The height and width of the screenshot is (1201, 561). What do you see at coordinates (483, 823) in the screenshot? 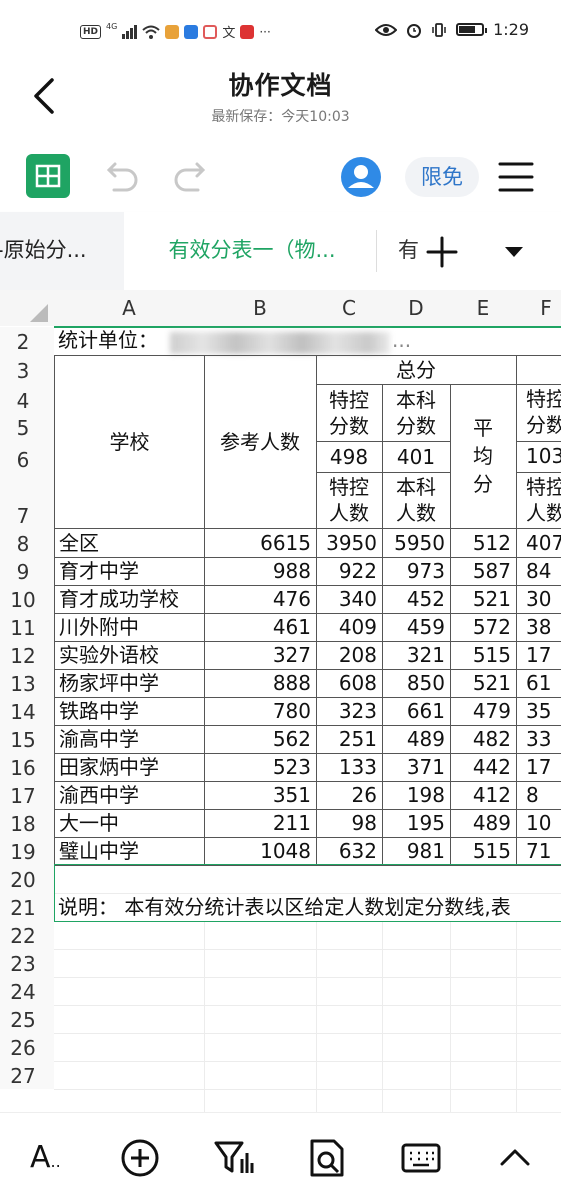
I see `average-cell: 489` at bounding box center [483, 823].